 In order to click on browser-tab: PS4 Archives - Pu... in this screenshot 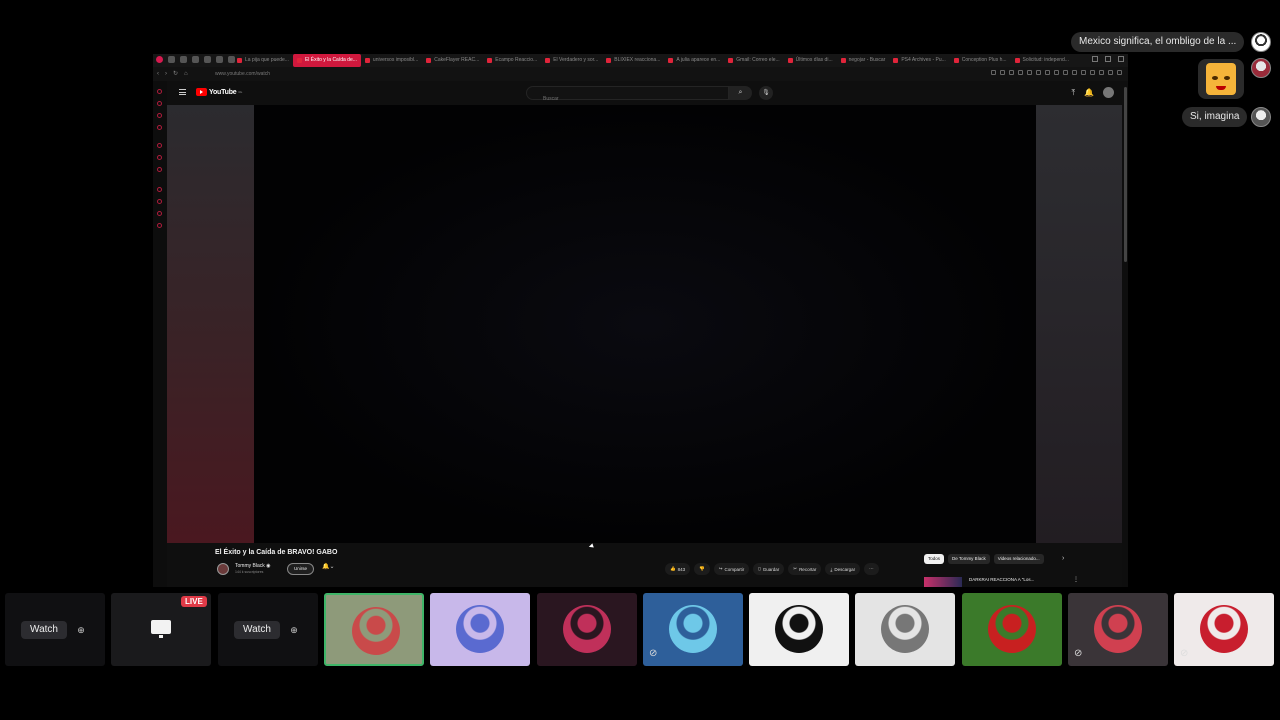, I will do `click(919, 60)`.